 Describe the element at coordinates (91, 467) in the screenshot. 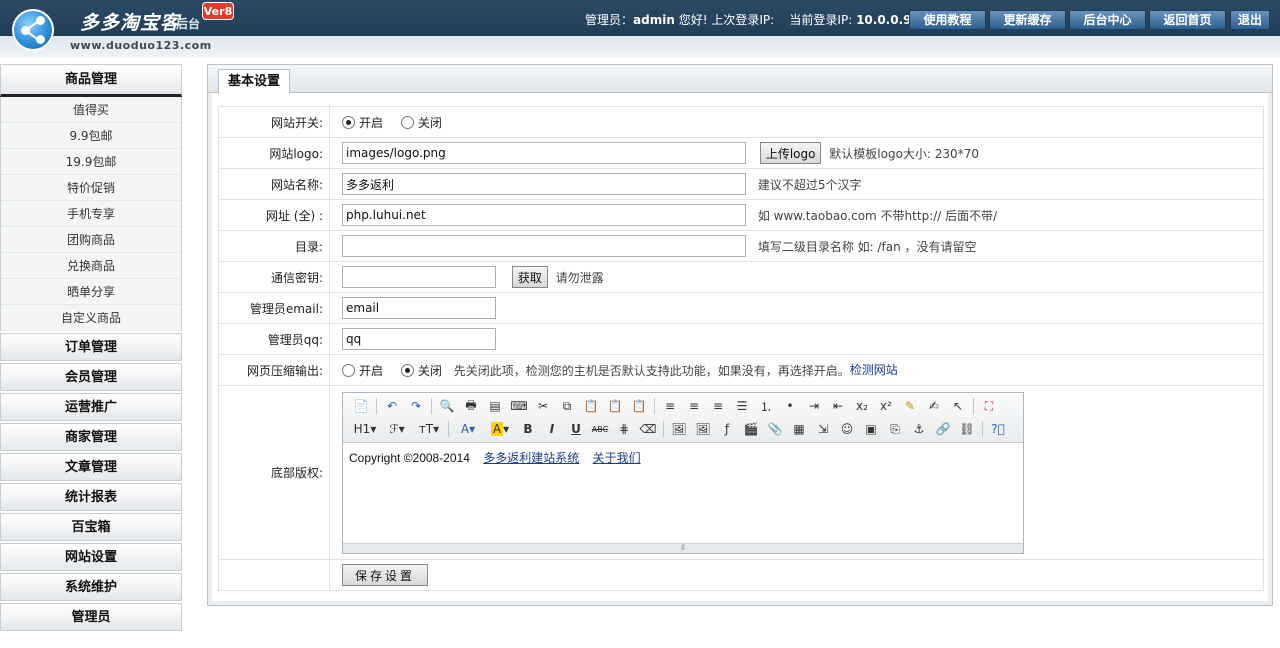

I see `menu-articles: 文章管理` at that location.